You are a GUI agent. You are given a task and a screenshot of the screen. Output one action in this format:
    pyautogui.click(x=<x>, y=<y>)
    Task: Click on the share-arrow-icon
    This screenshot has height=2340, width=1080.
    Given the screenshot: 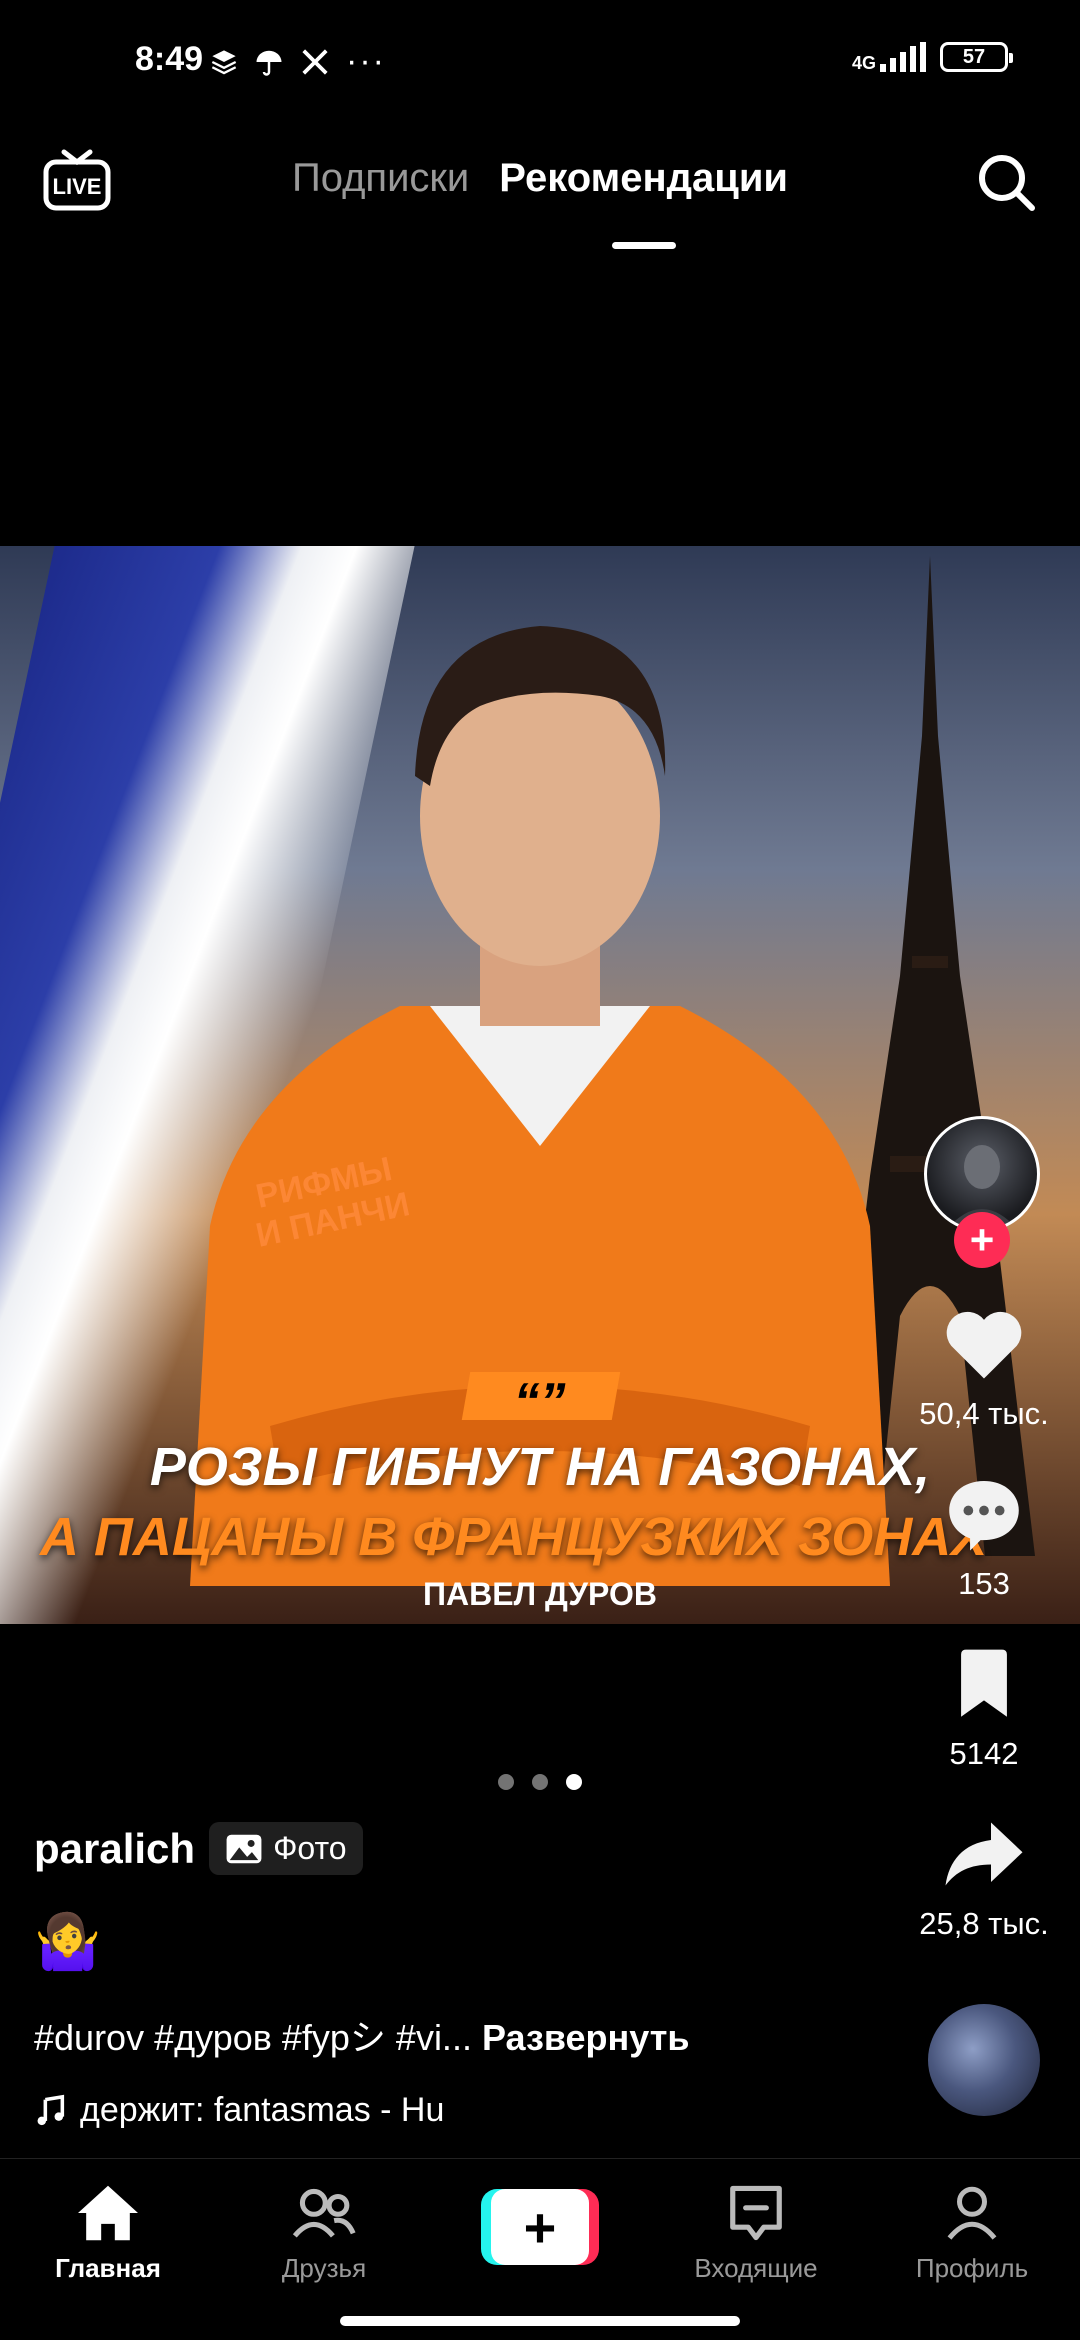 What is the action you would take?
    pyautogui.click(x=984, y=1854)
    